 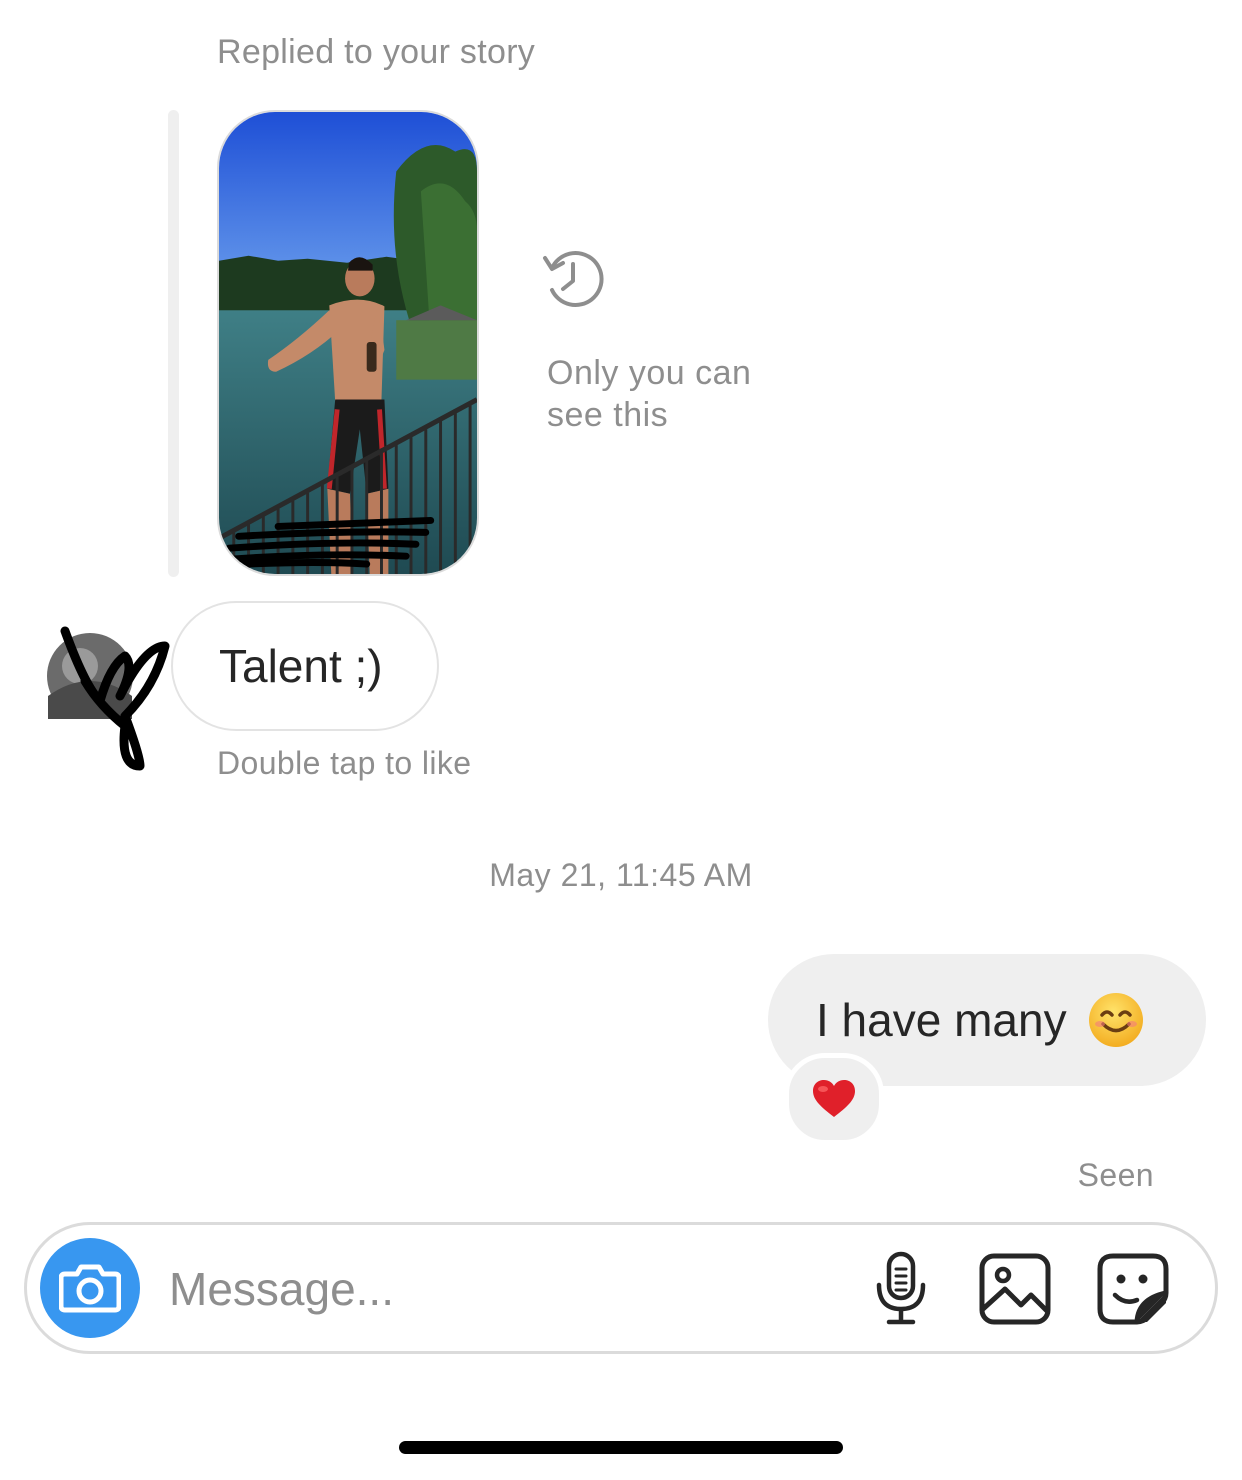 I want to click on red-heart-emoji, so click(x=834, y=1098).